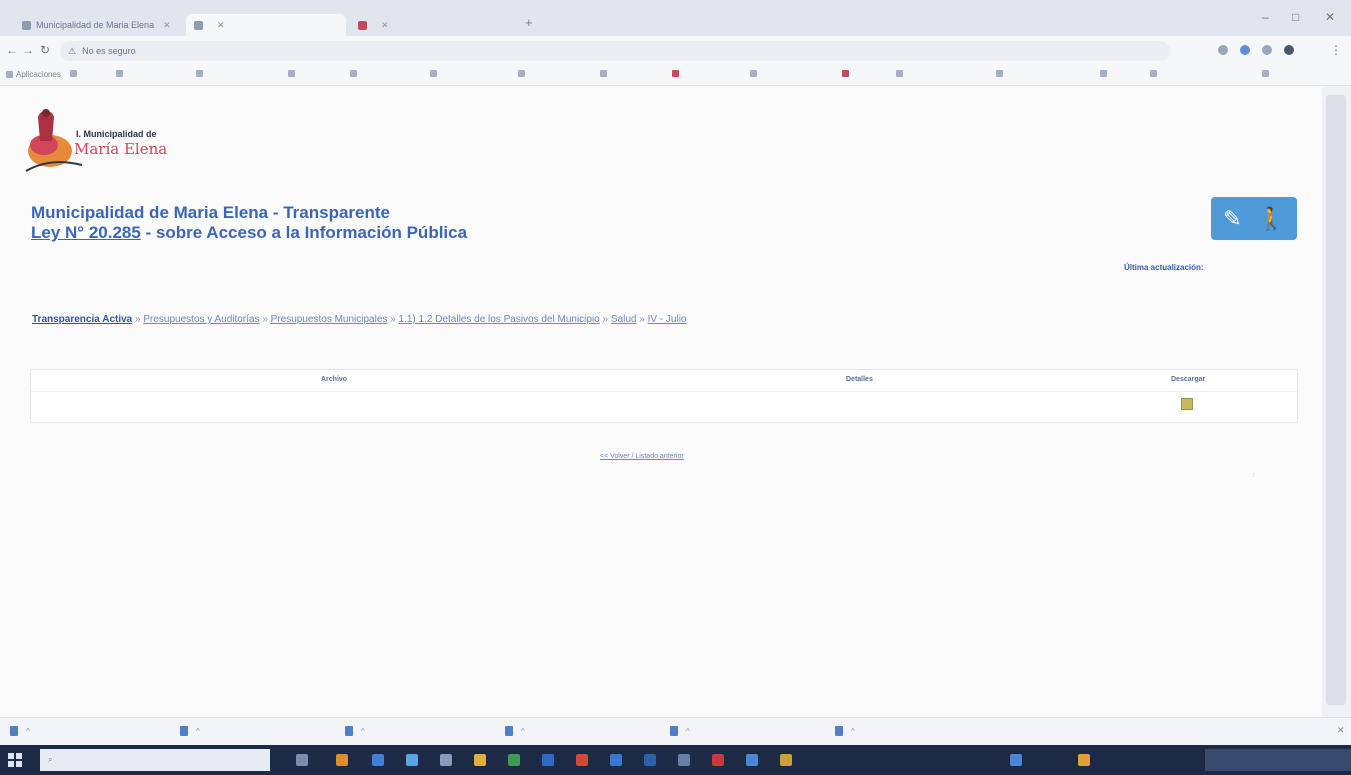  I want to click on taskbar: ⌕, so click(675, 760).